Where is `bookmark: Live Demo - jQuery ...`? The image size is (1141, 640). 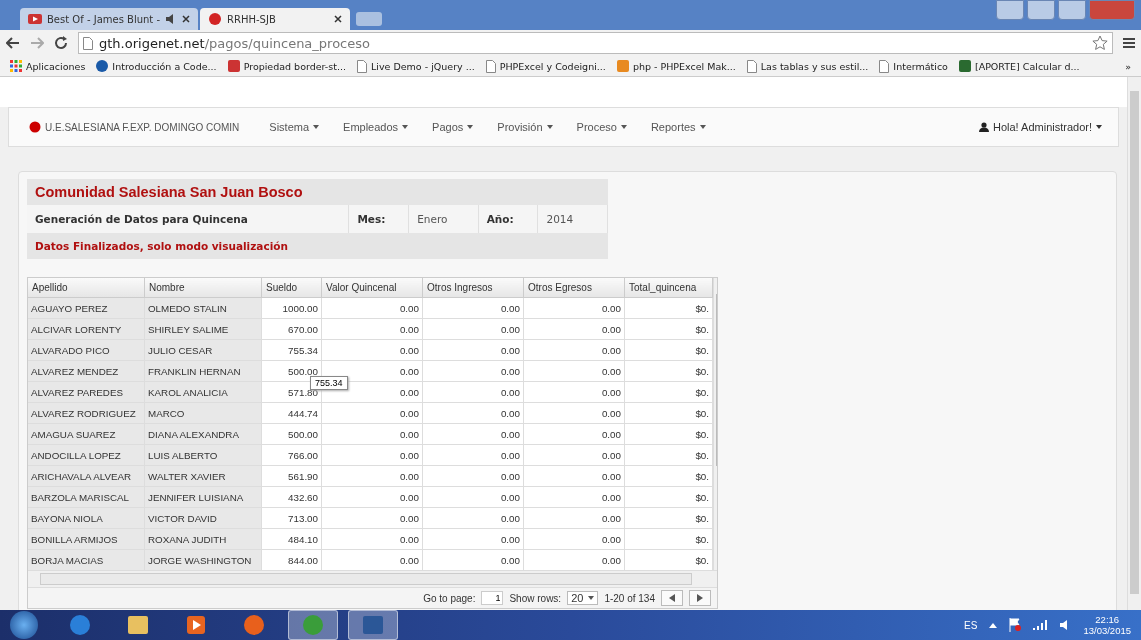
bookmark: Live Demo - jQuery ... is located at coordinates (416, 66).